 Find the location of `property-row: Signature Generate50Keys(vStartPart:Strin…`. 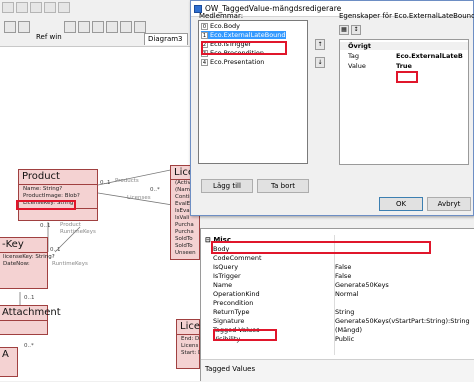

property-row: Signature Generate50Keys(vStartPart:Strin… is located at coordinates (343, 321).